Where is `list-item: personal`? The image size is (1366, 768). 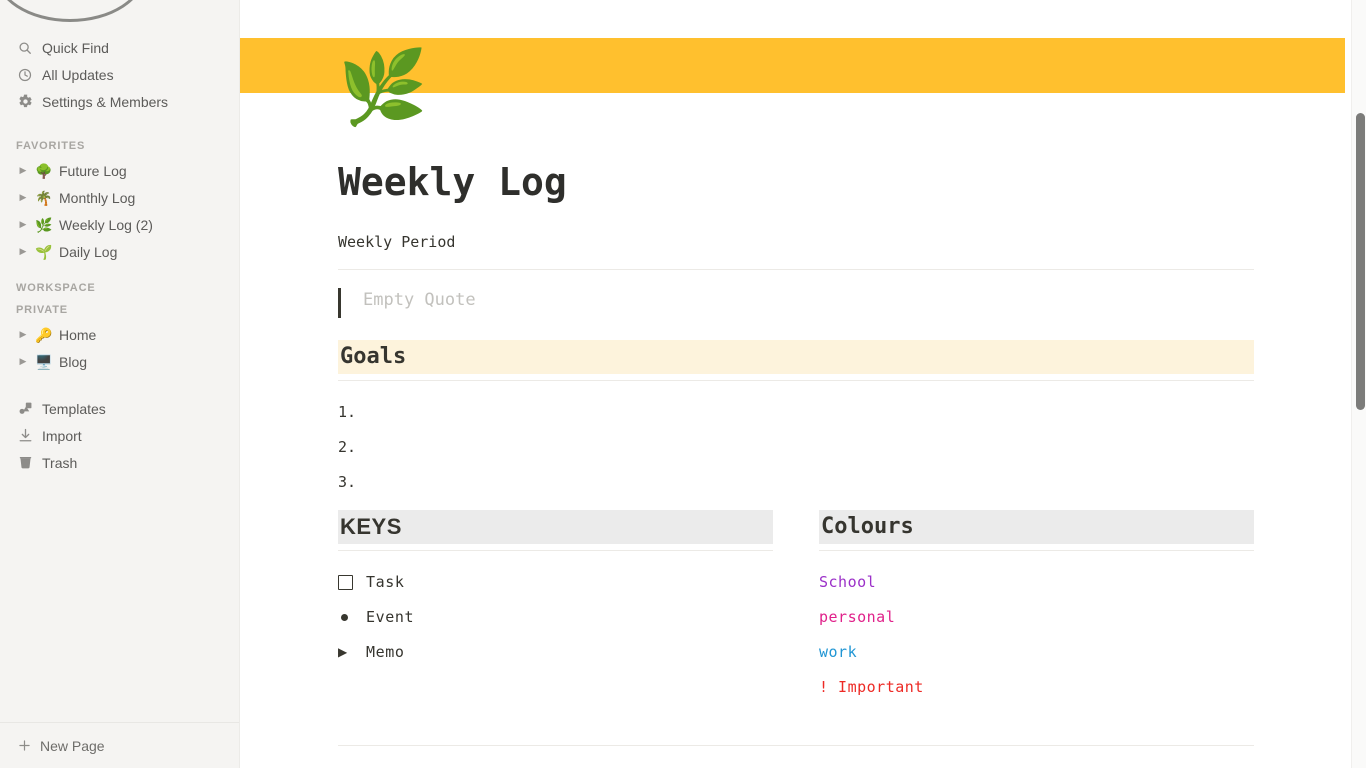 list-item: personal is located at coordinates (1036, 617).